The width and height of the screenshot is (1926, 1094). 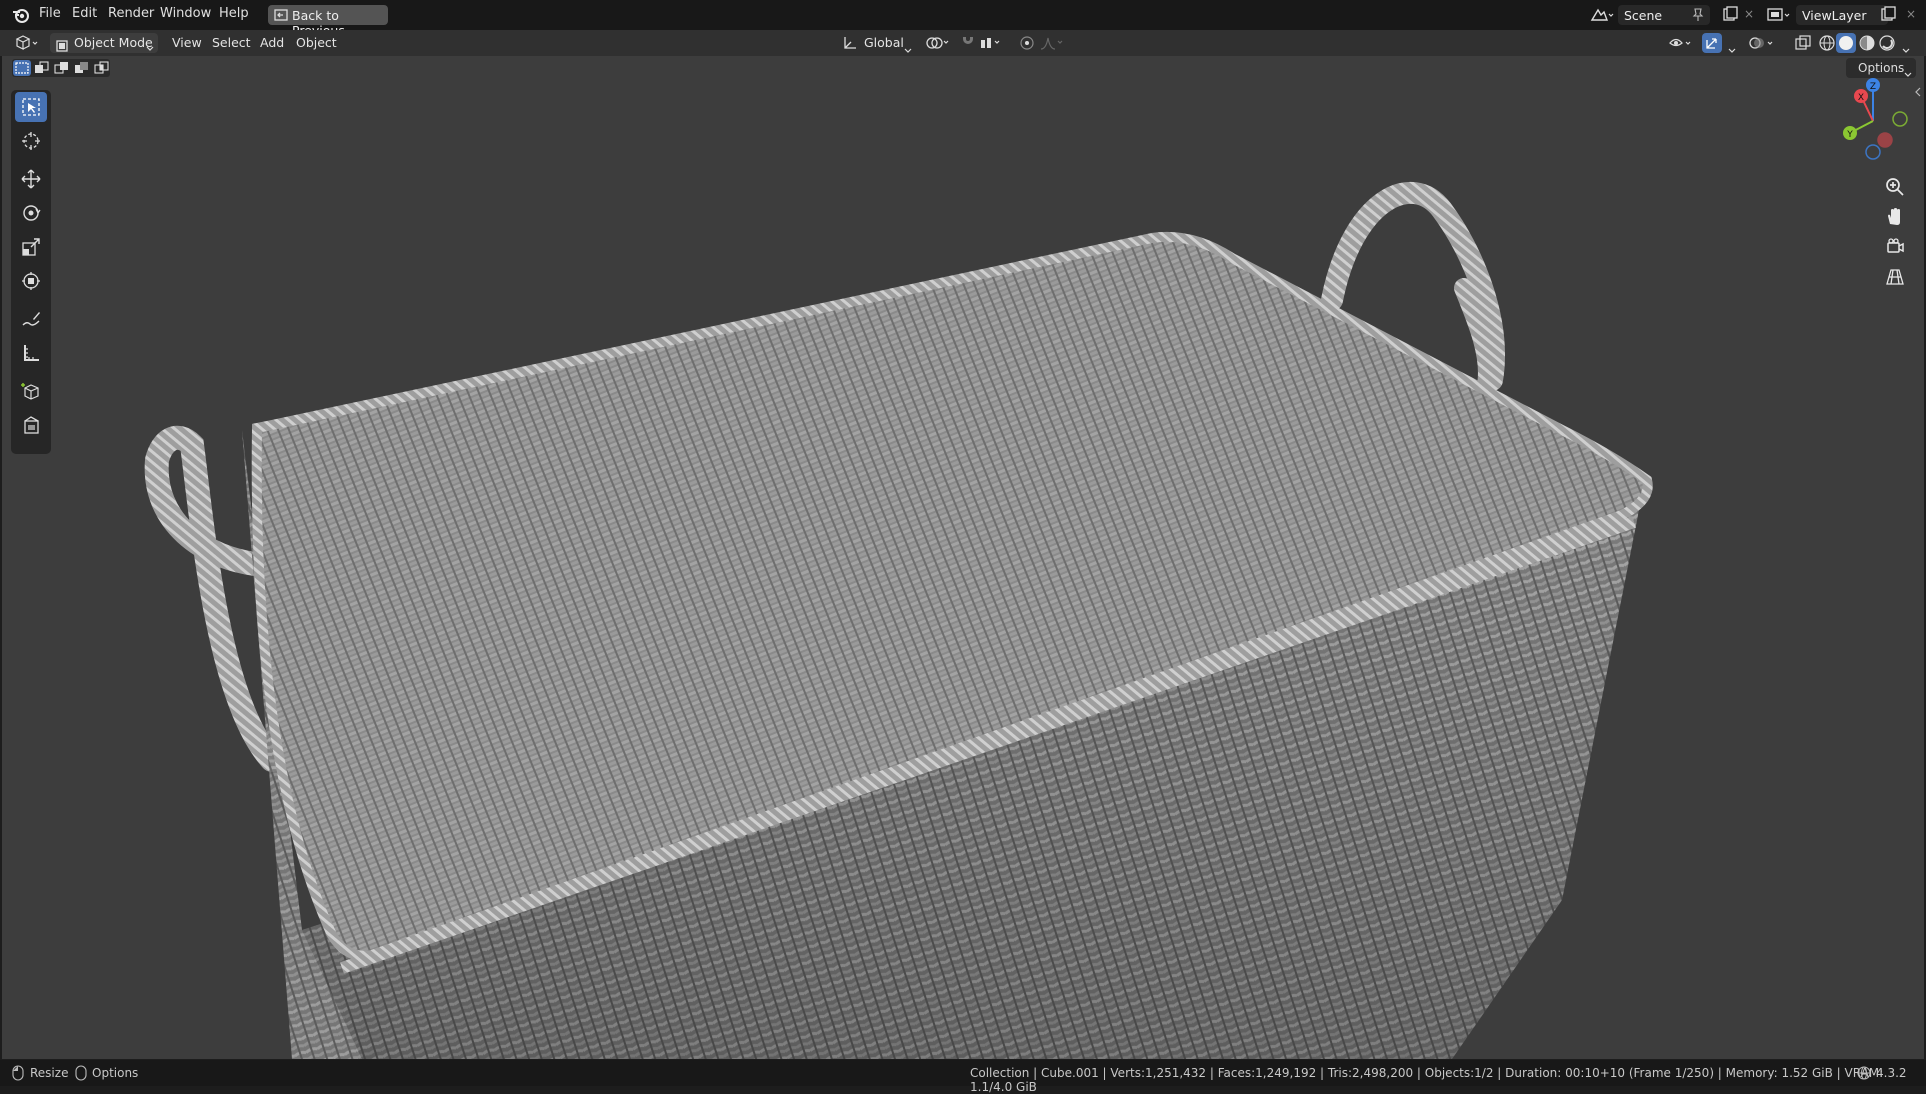 I want to click on gizmo-x-label: X, so click(x=1861, y=98).